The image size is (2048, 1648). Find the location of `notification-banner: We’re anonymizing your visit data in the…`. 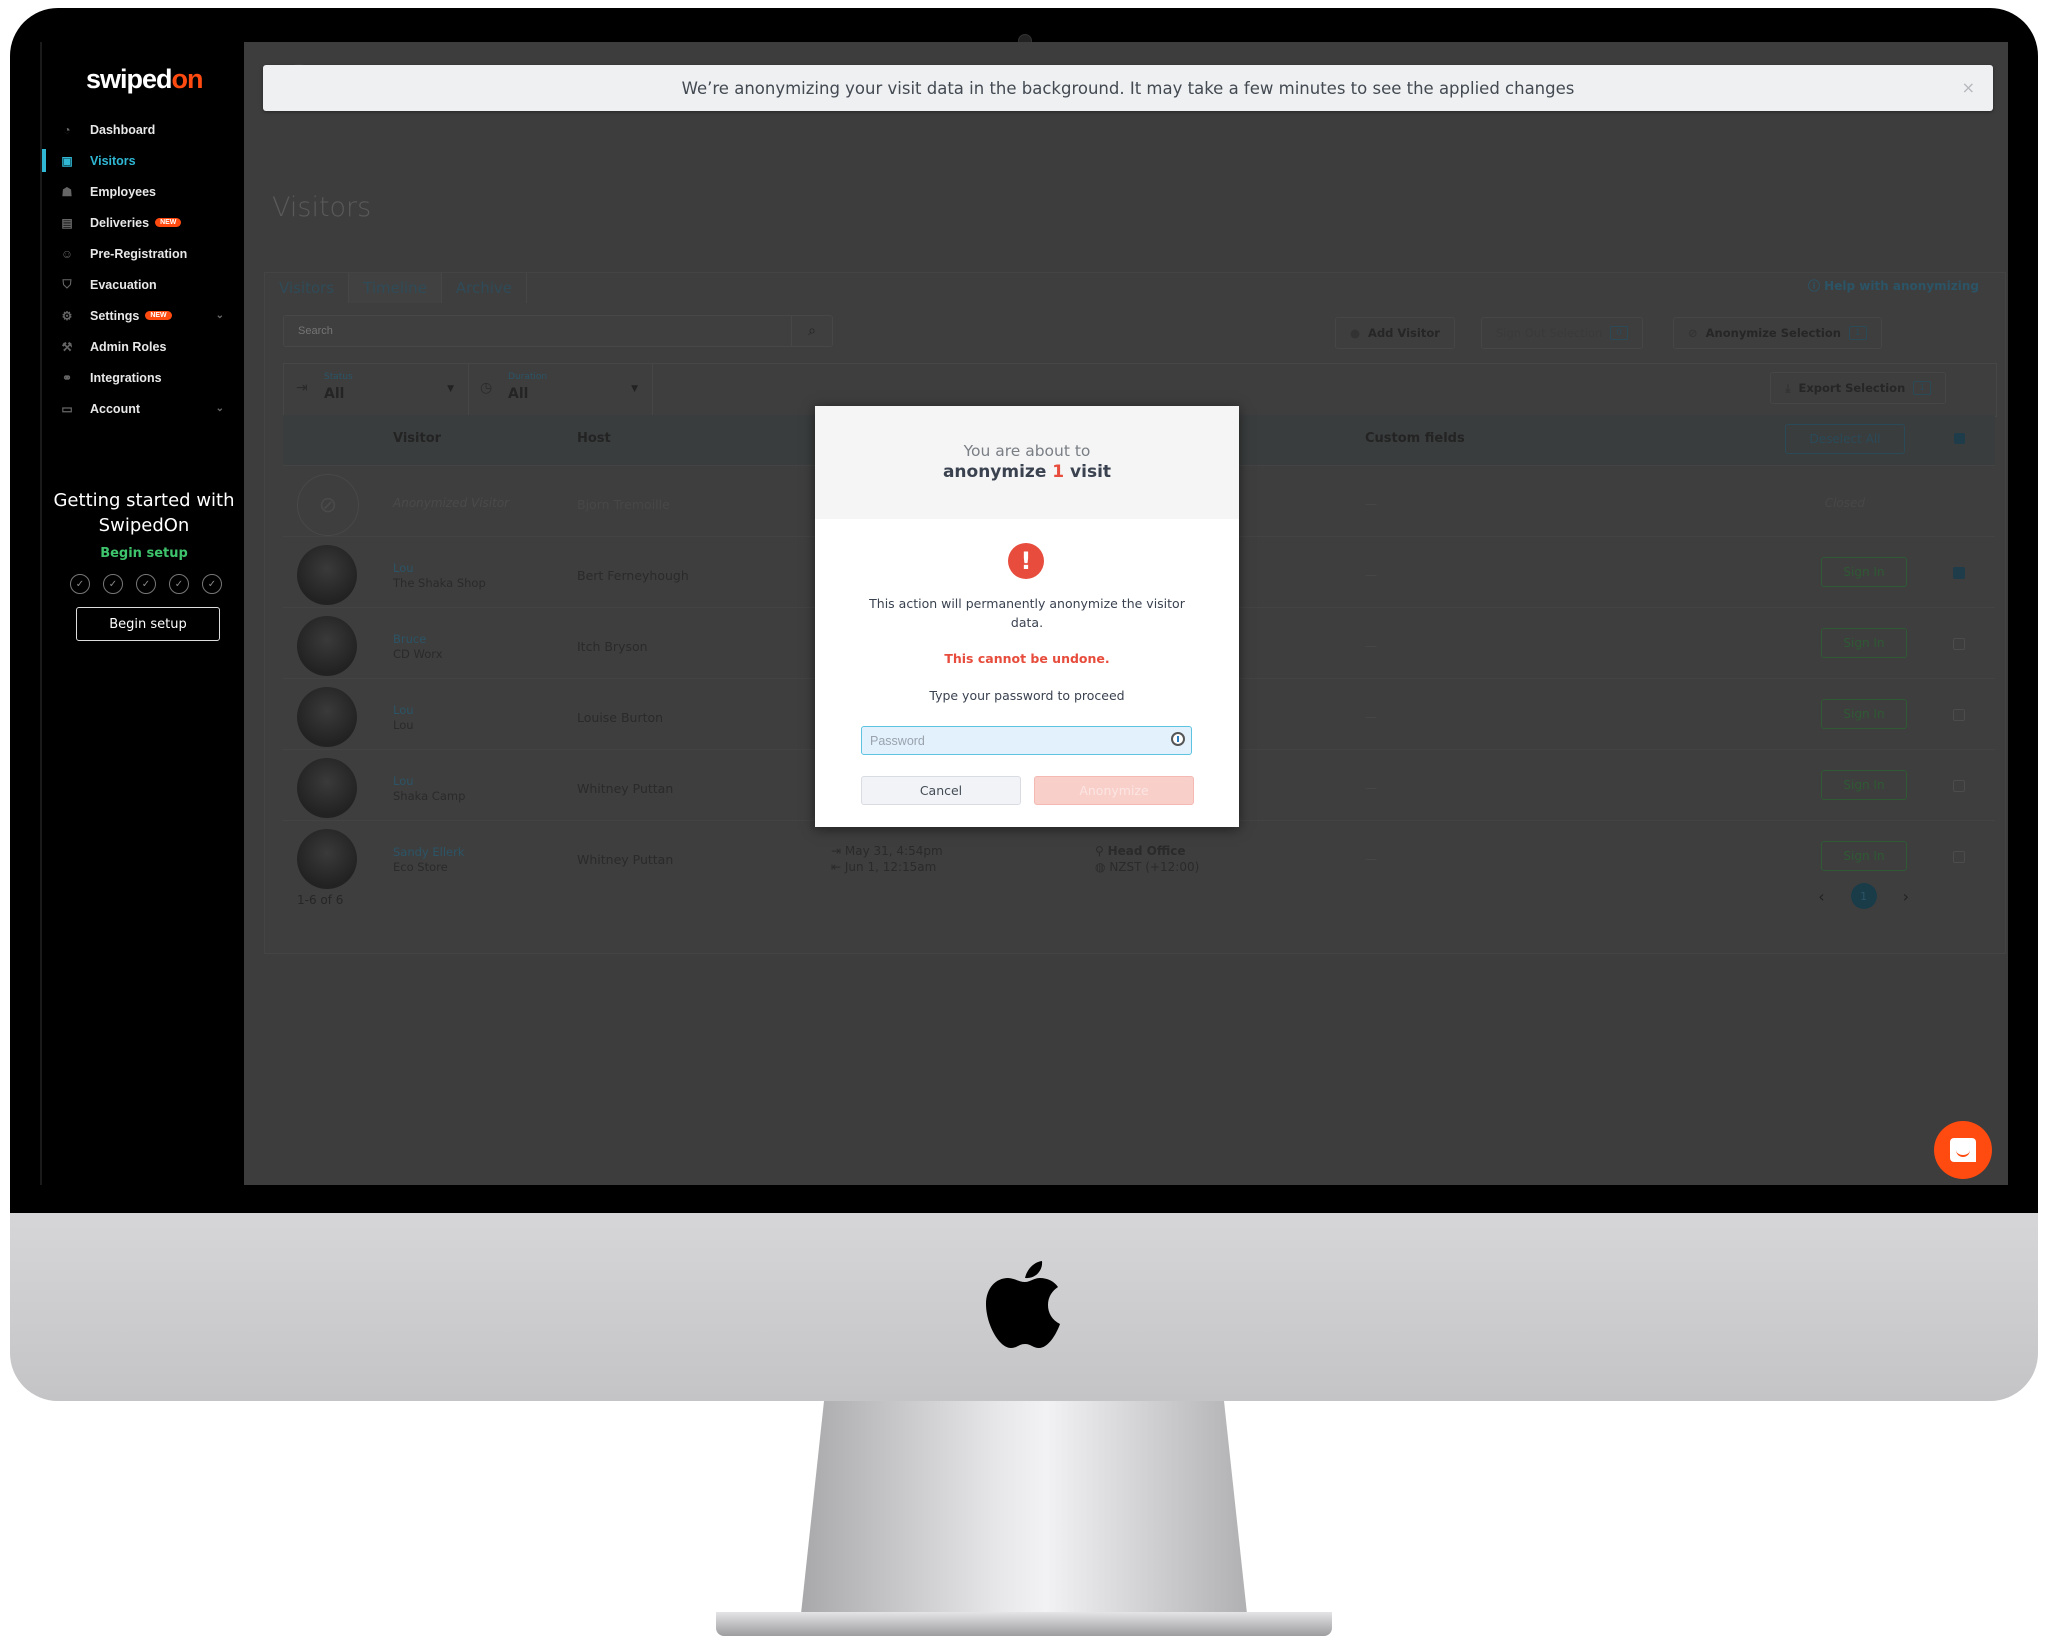

notification-banner: We’re anonymizing your visit data in the… is located at coordinates (1128, 88).